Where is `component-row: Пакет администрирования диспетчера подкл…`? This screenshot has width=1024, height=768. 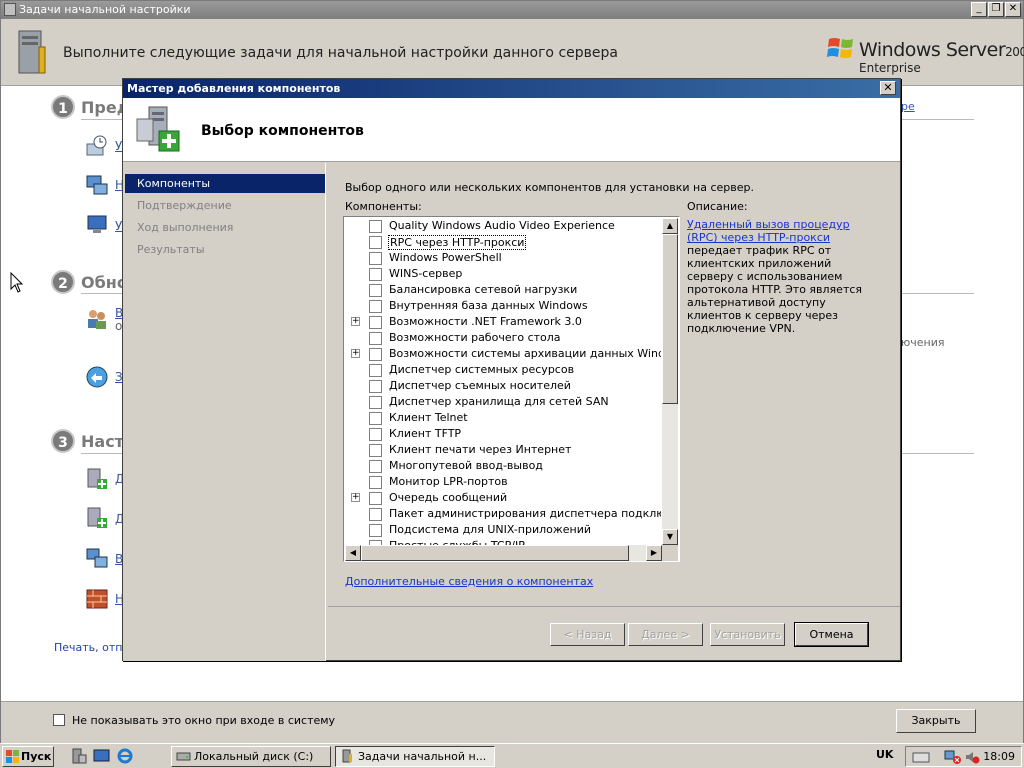
component-row: Пакет администрирования диспетчера подкл… is located at coordinates (503, 514).